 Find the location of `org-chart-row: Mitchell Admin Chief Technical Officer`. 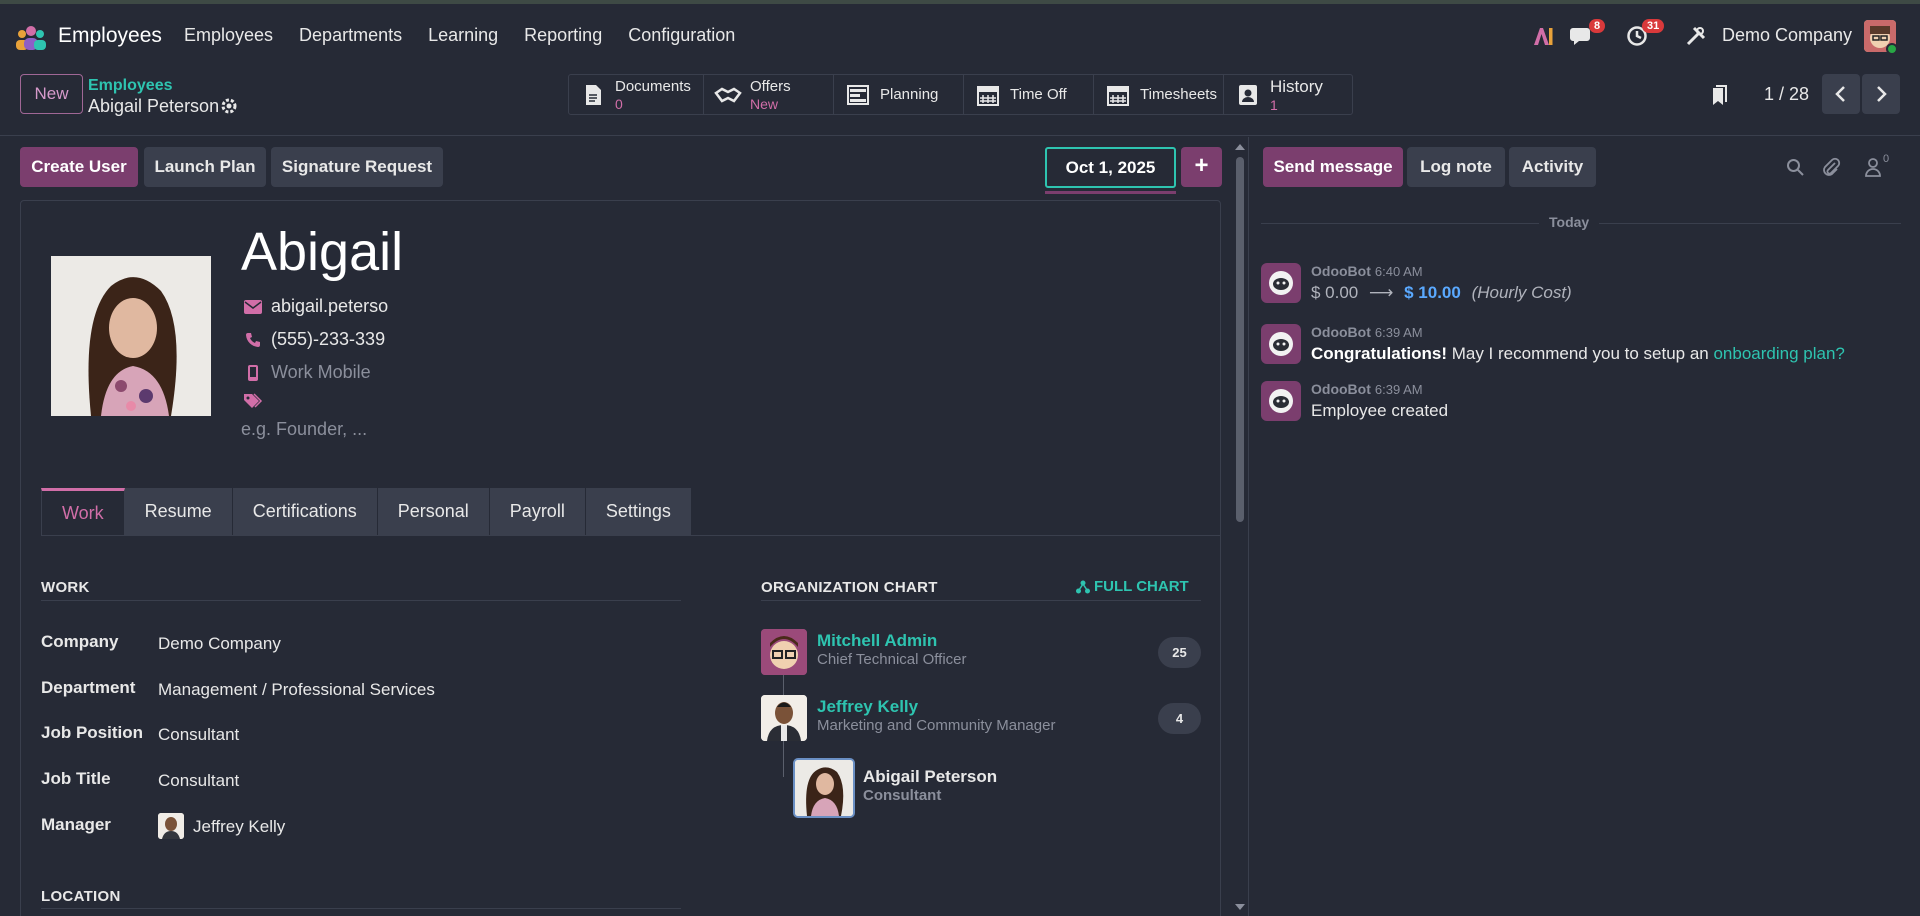

org-chart-row: Mitchell Admin Chief Technical Officer is located at coordinates (892, 649).